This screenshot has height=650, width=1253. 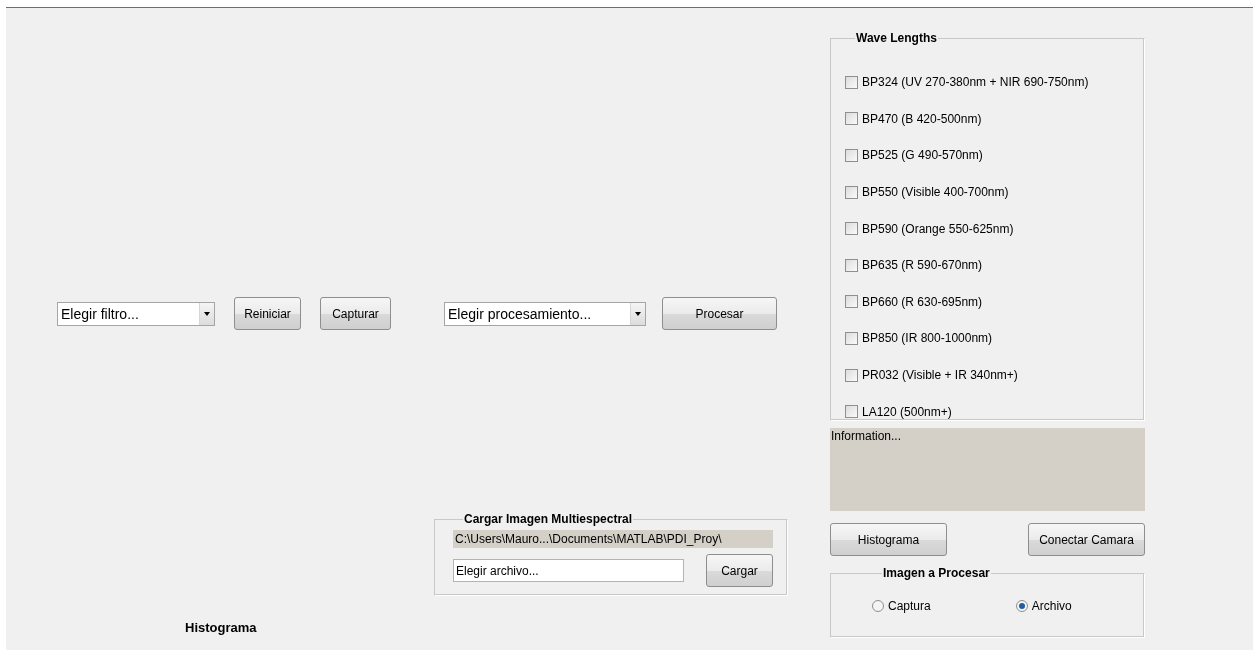 What do you see at coordinates (922, 301) in the screenshot?
I see `checkbox-label: BP660 (R 630-695nm)` at bounding box center [922, 301].